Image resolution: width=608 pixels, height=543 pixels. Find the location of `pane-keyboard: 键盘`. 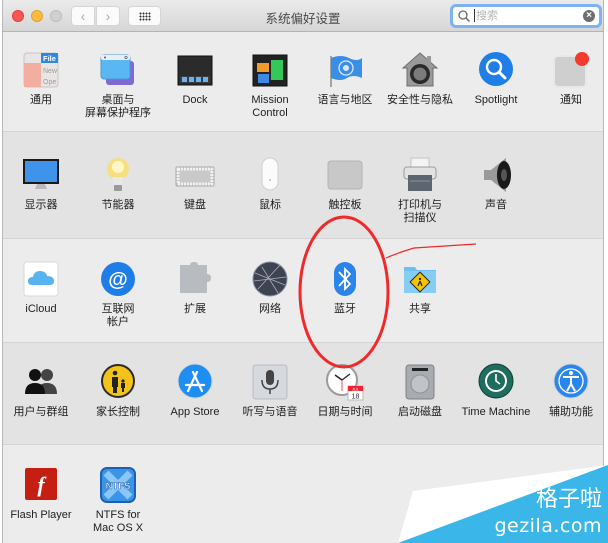

pane-keyboard: 键盘 is located at coordinates (195, 183).